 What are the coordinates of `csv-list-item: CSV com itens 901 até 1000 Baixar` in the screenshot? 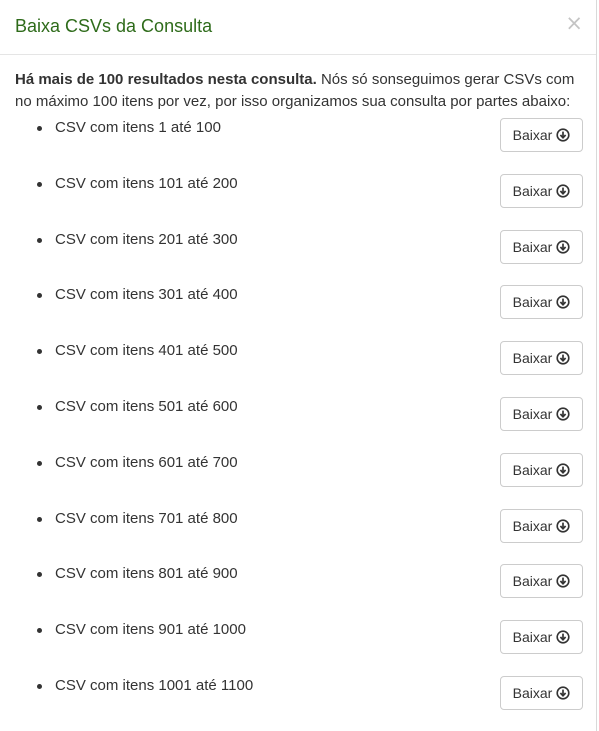 It's located at (299, 648).